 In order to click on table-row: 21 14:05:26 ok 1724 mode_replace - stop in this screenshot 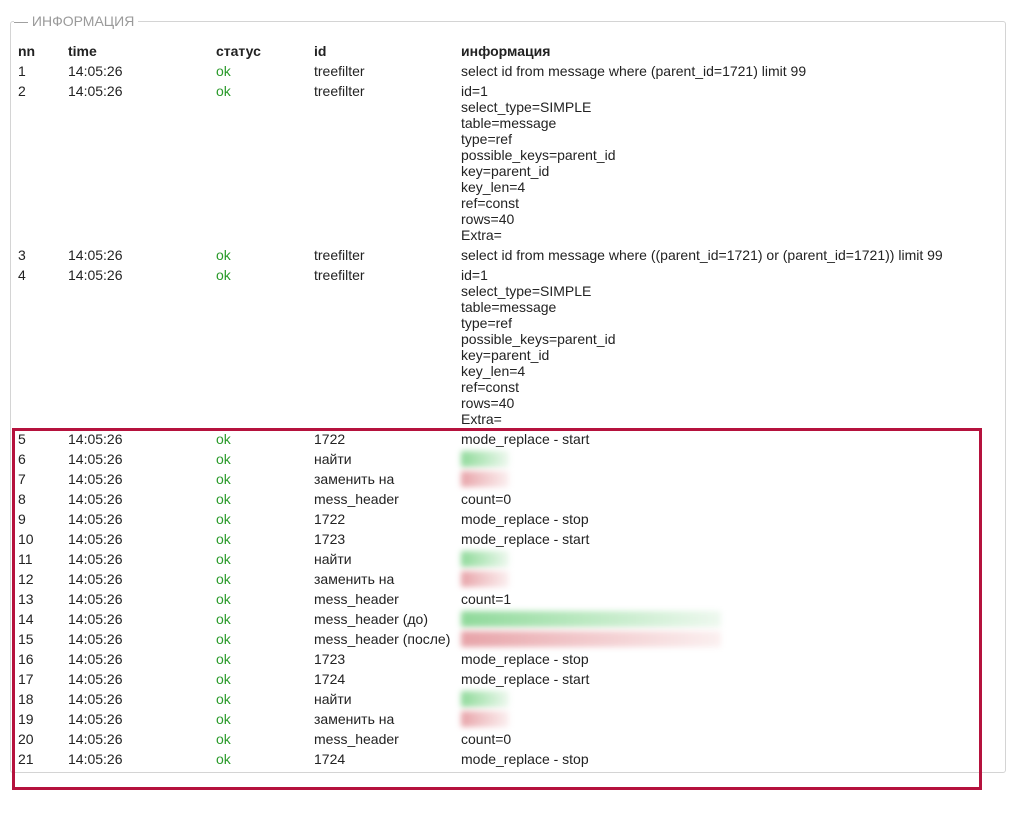, I will do `click(499, 761)`.